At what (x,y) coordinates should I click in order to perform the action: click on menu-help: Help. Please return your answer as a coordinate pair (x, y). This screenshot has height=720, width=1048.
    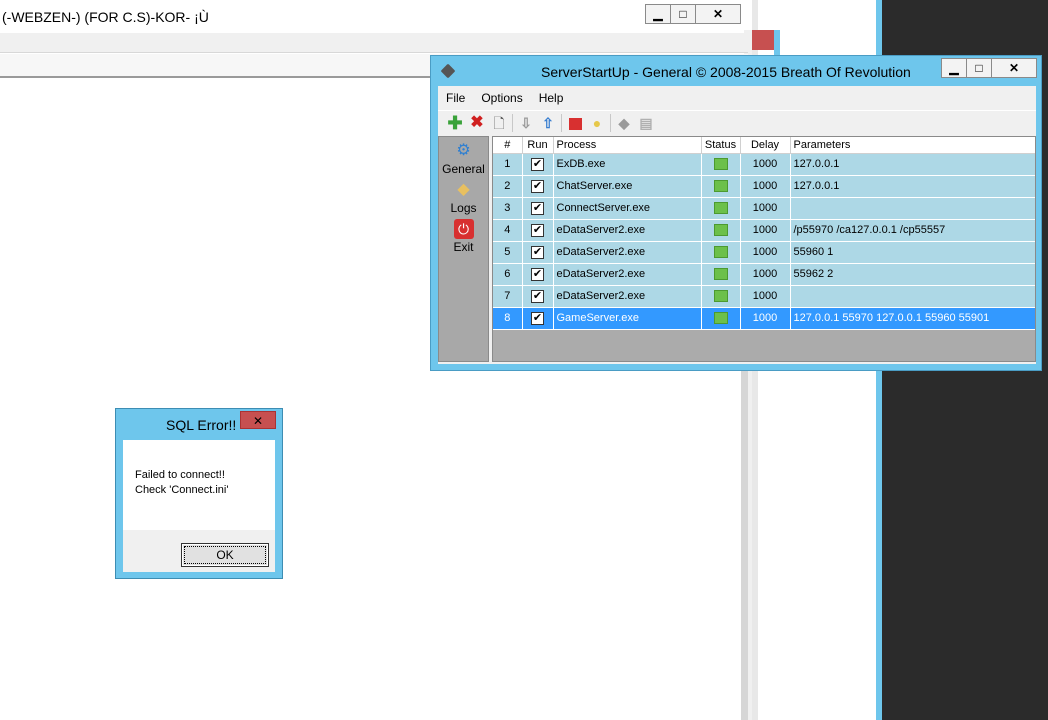
    Looking at the image, I should click on (551, 98).